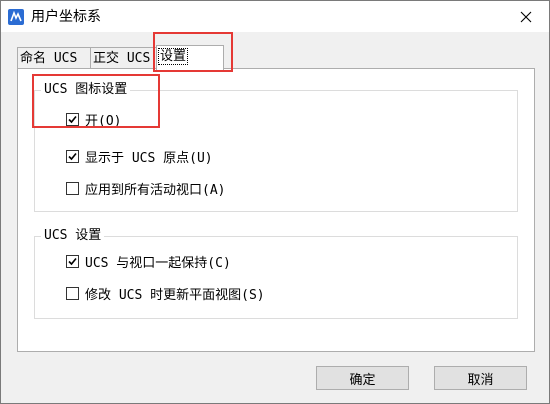 This screenshot has width=550, height=404. Describe the element at coordinates (122, 58) in the screenshot. I see `tab-label: 正交 UCS` at that location.